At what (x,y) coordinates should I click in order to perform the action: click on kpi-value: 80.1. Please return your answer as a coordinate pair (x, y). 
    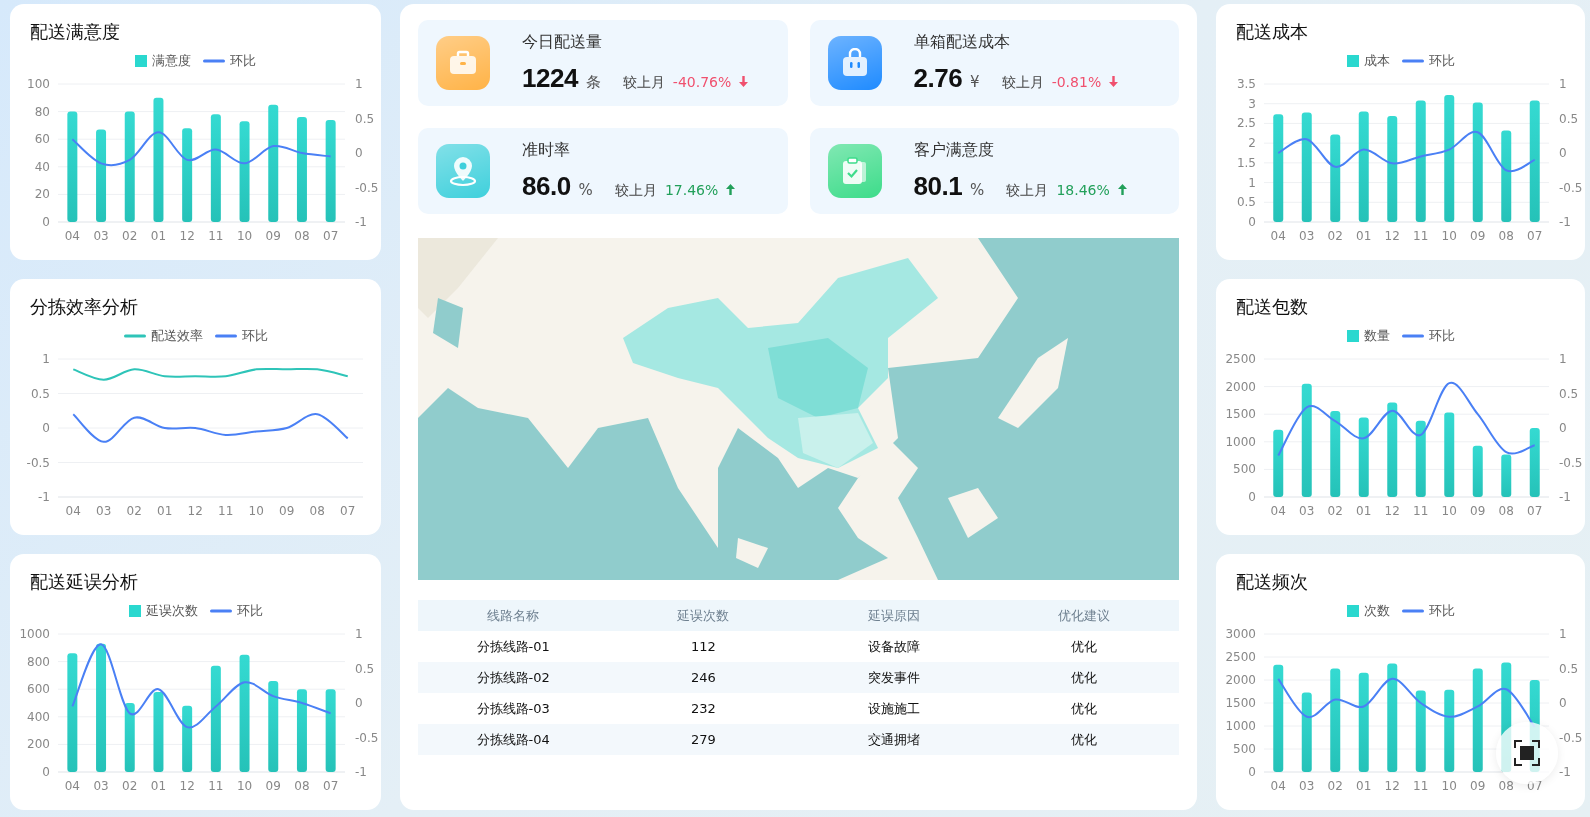
    Looking at the image, I should click on (938, 186).